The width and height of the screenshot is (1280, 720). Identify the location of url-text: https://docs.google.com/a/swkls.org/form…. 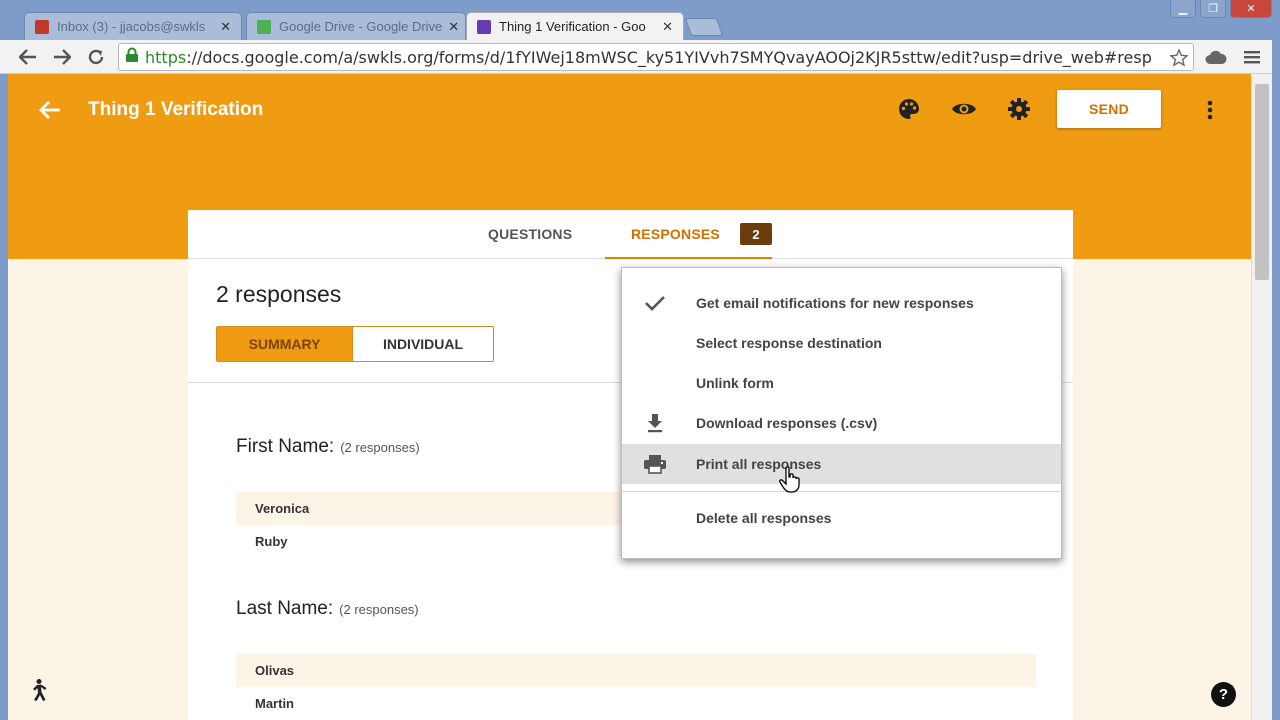
(648, 57).